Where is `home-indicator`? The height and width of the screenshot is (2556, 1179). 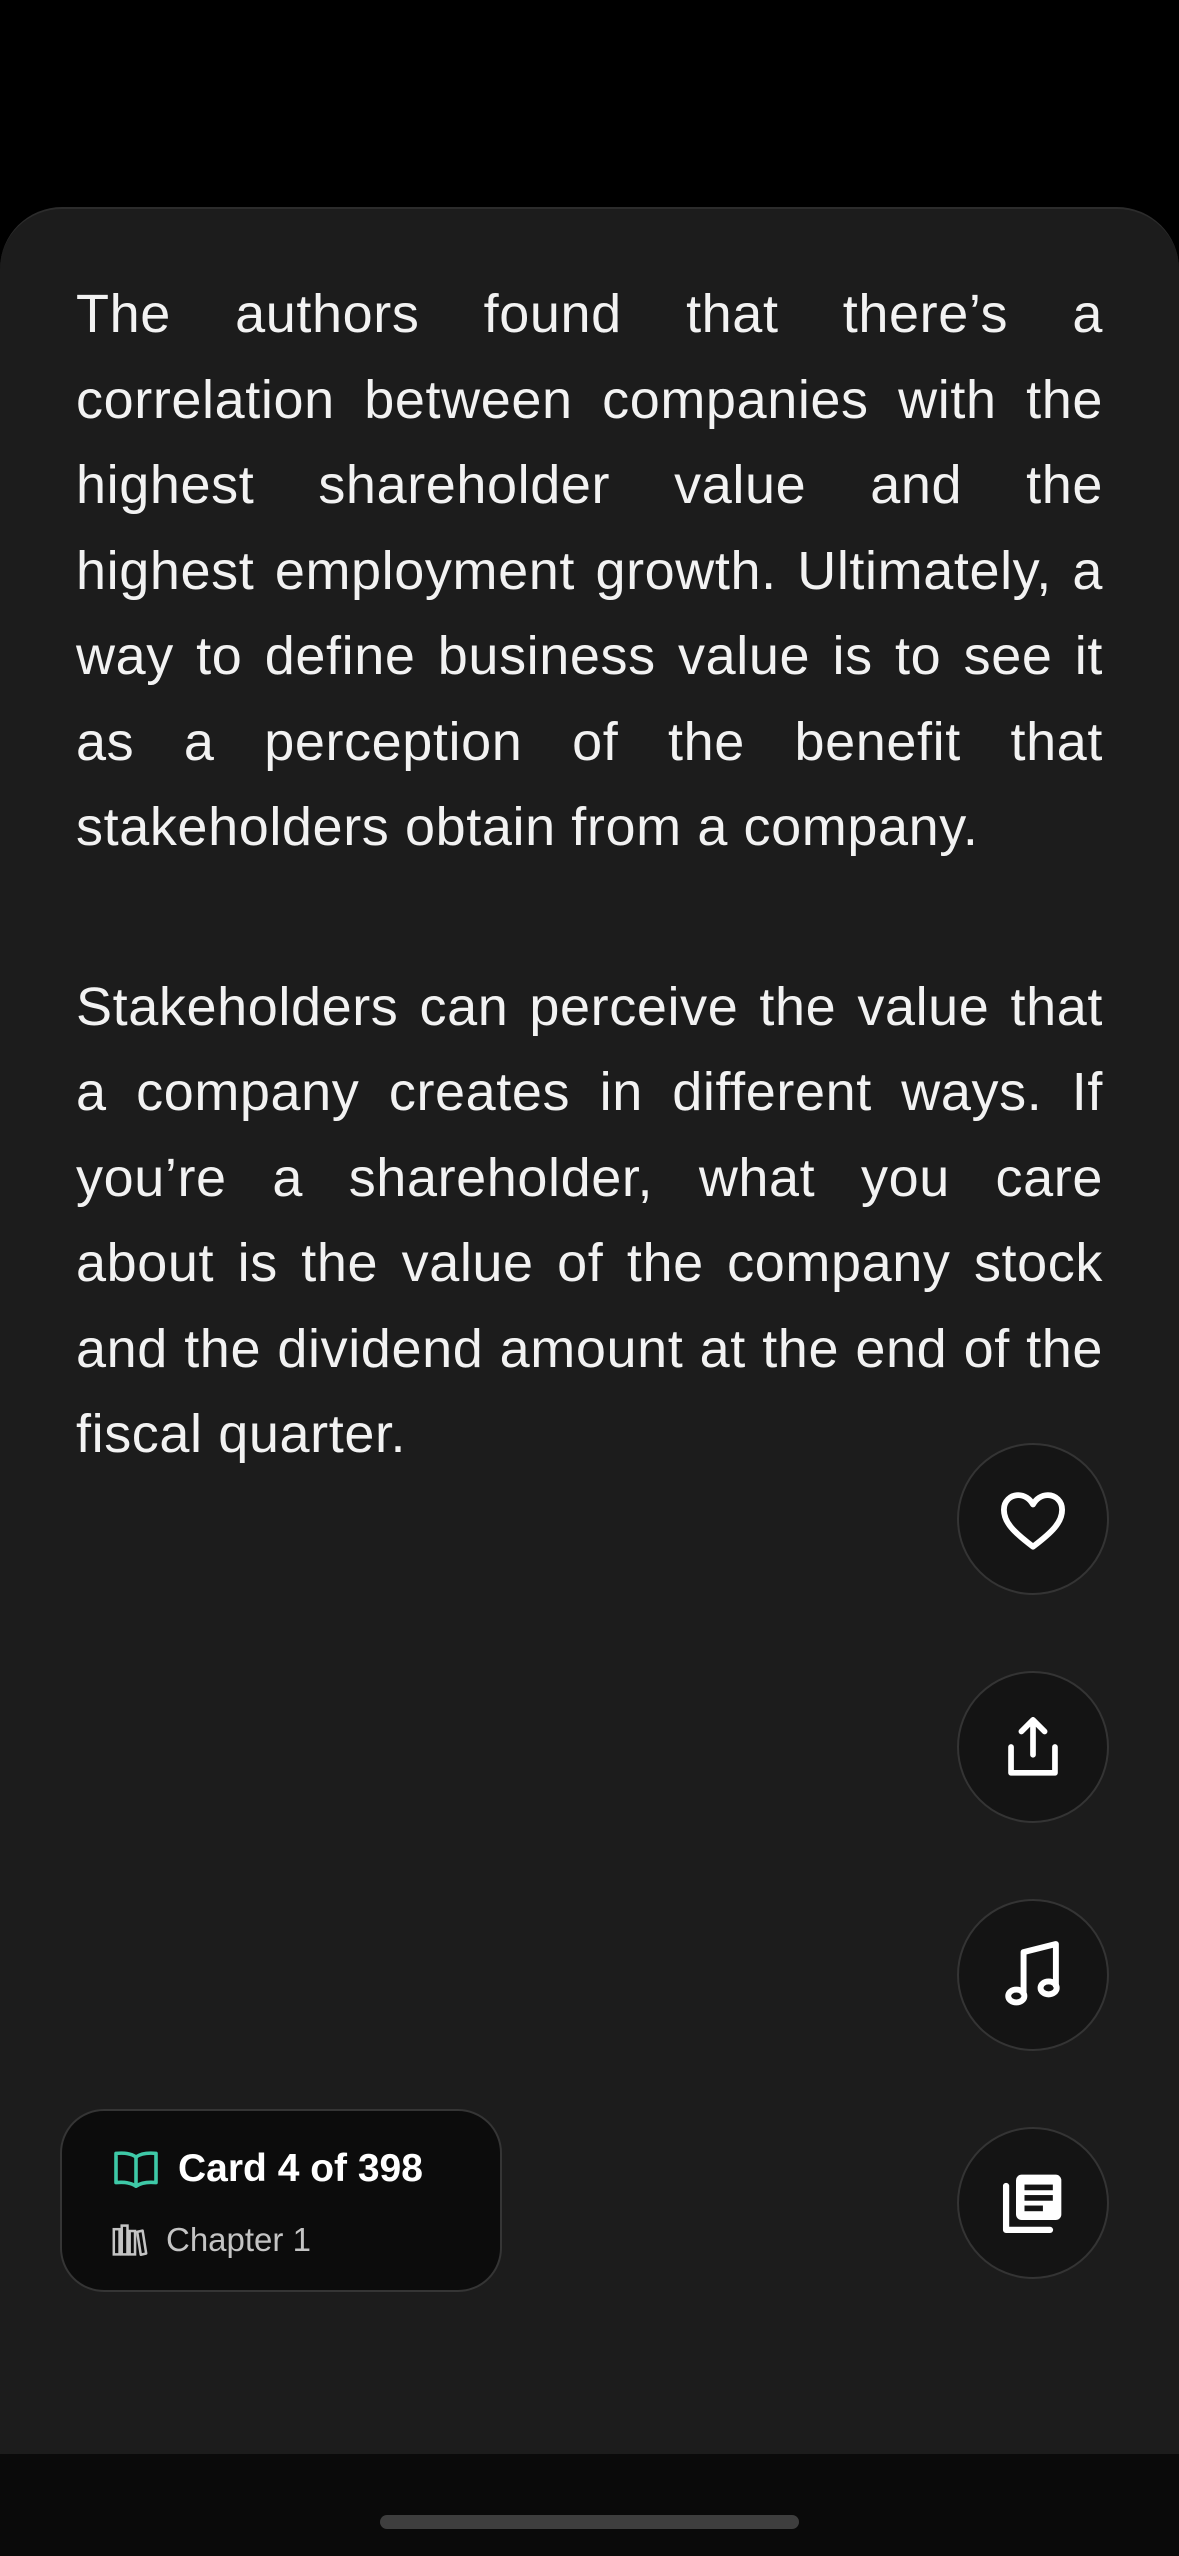
home-indicator is located at coordinates (589, 2522).